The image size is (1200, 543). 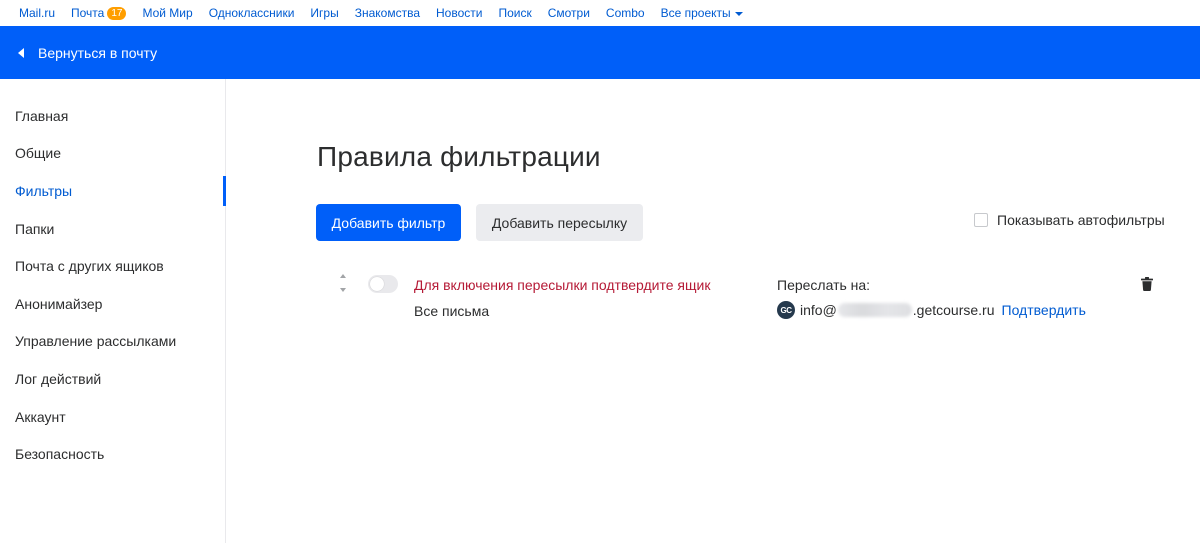 I want to click on portal-link-my-world: Мой Мир, so click(x=167, y=13).